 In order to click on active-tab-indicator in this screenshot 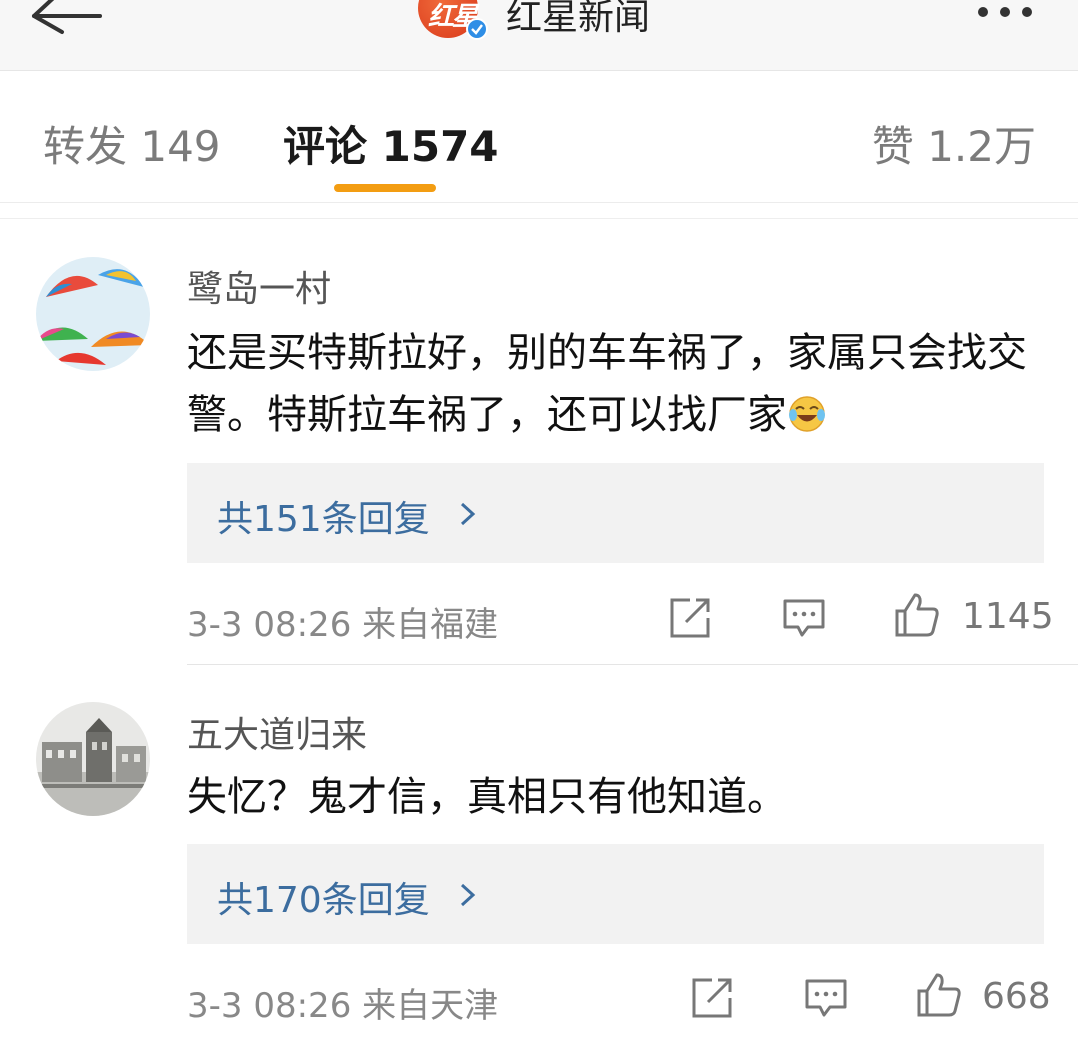, I will do `click(385, 188)`.